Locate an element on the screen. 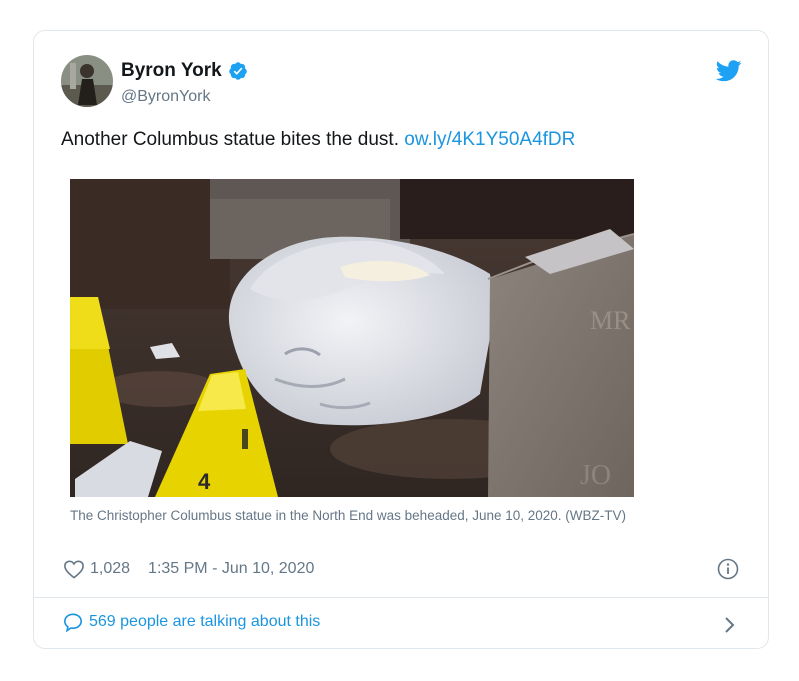 This screenshot has width=799, height=681. svg-text: 4 is located at coordinates (204, 481).